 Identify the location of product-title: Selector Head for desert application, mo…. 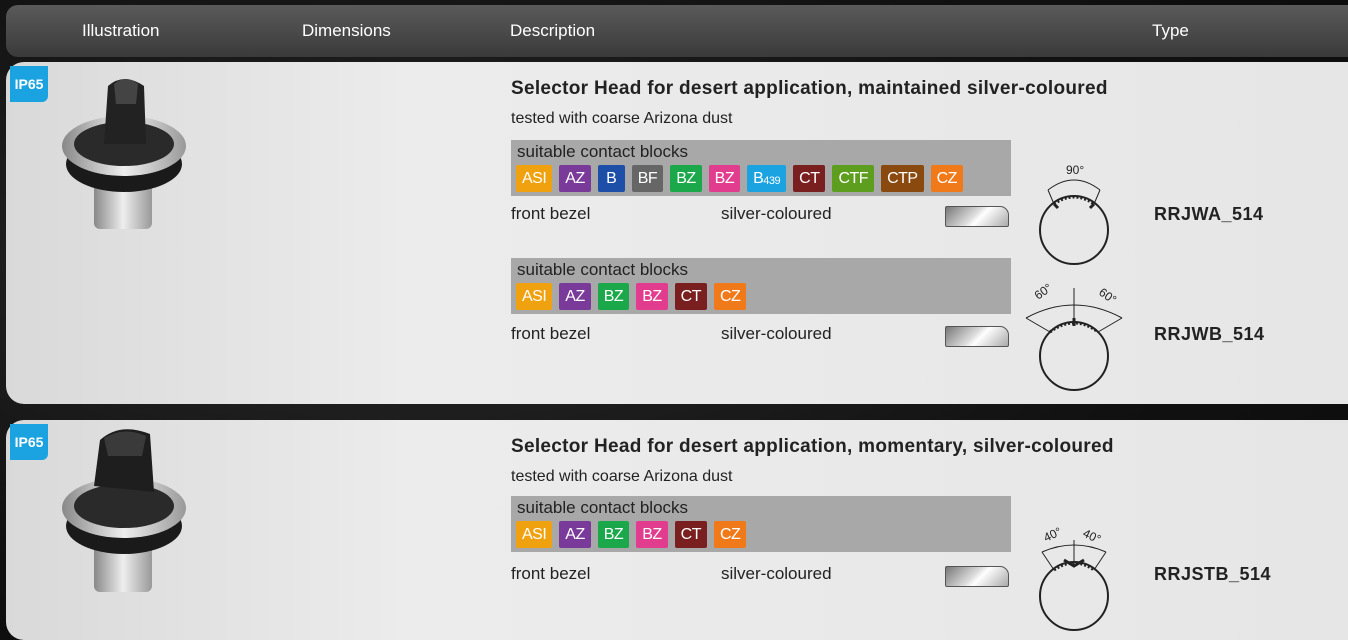
(812, 446).